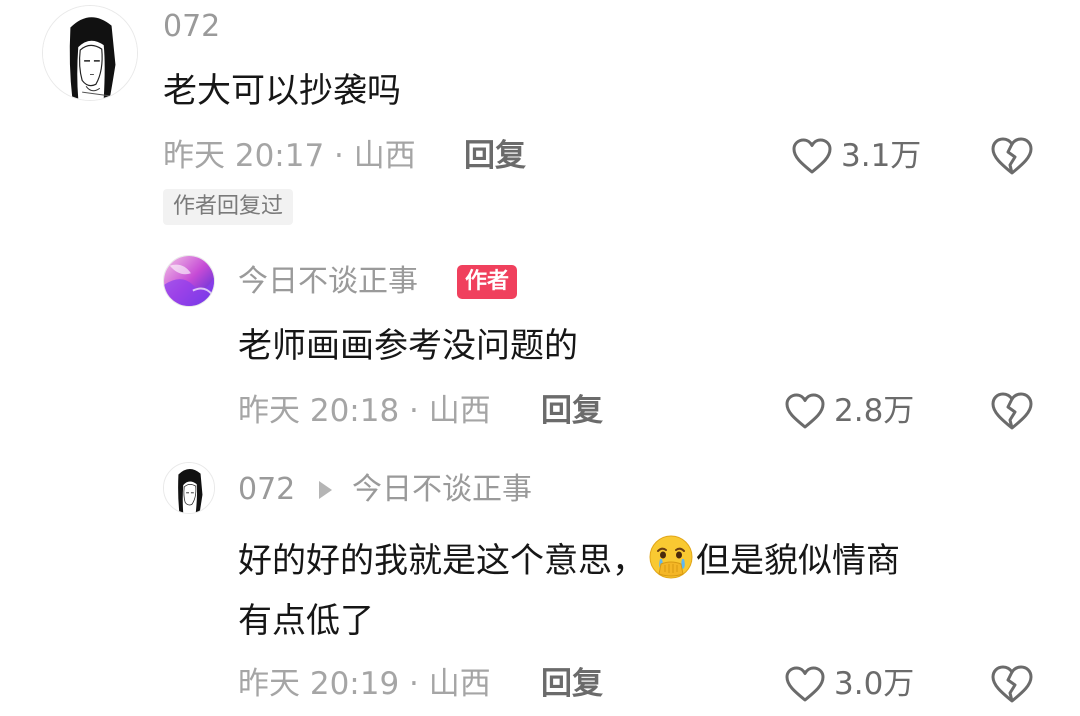 The image size is (1080, 716). I want to click on like-count: 3.0万, so click(874, 684).